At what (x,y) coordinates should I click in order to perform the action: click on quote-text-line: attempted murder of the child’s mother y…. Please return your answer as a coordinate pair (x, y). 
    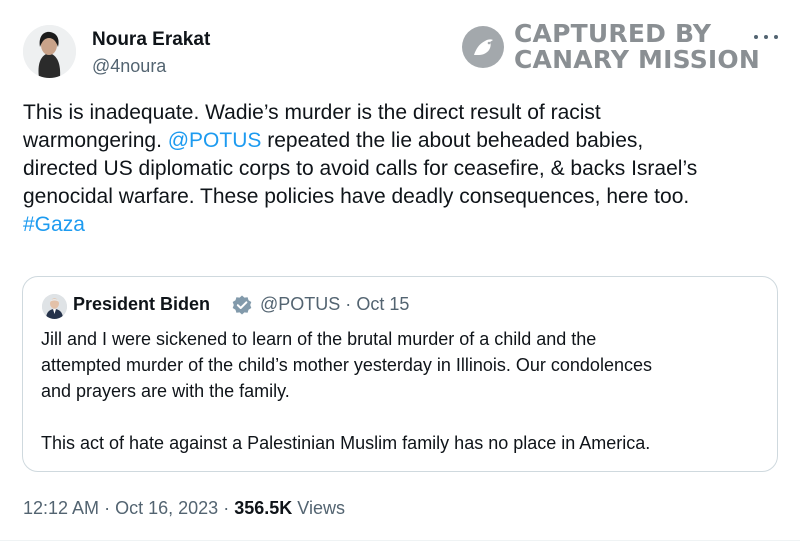
    Looking at the image, I should click on (346, 365).